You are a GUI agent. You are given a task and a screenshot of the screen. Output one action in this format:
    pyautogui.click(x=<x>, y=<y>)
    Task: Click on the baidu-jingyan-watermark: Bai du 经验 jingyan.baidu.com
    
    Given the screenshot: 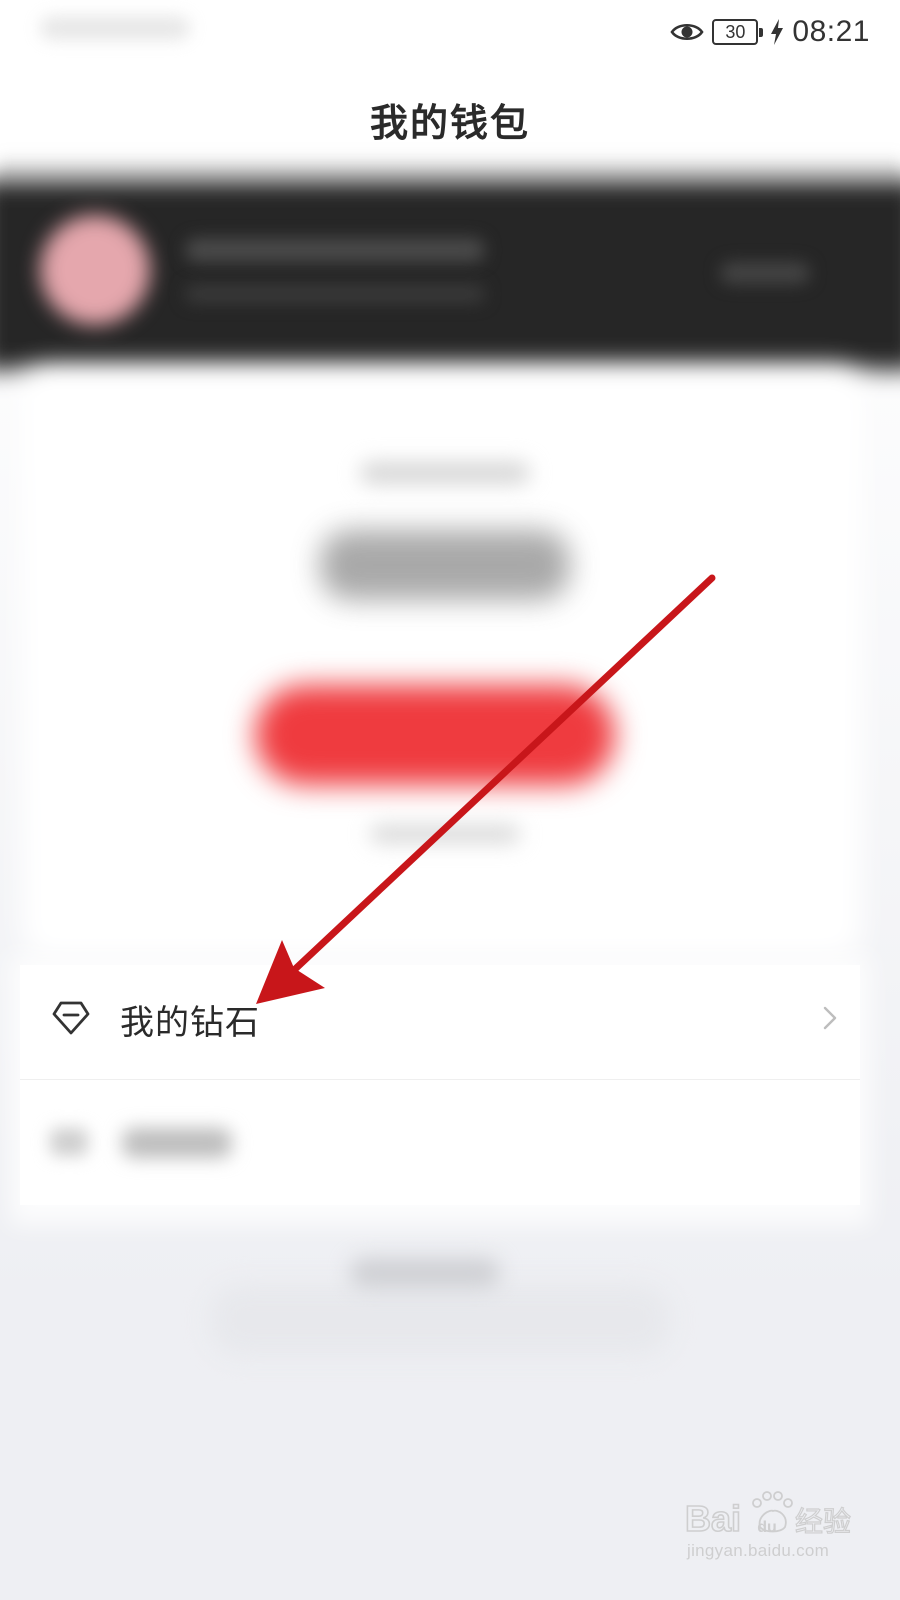 What is the action you would take?
    pyautogui.click(x=772, y=1522)
    